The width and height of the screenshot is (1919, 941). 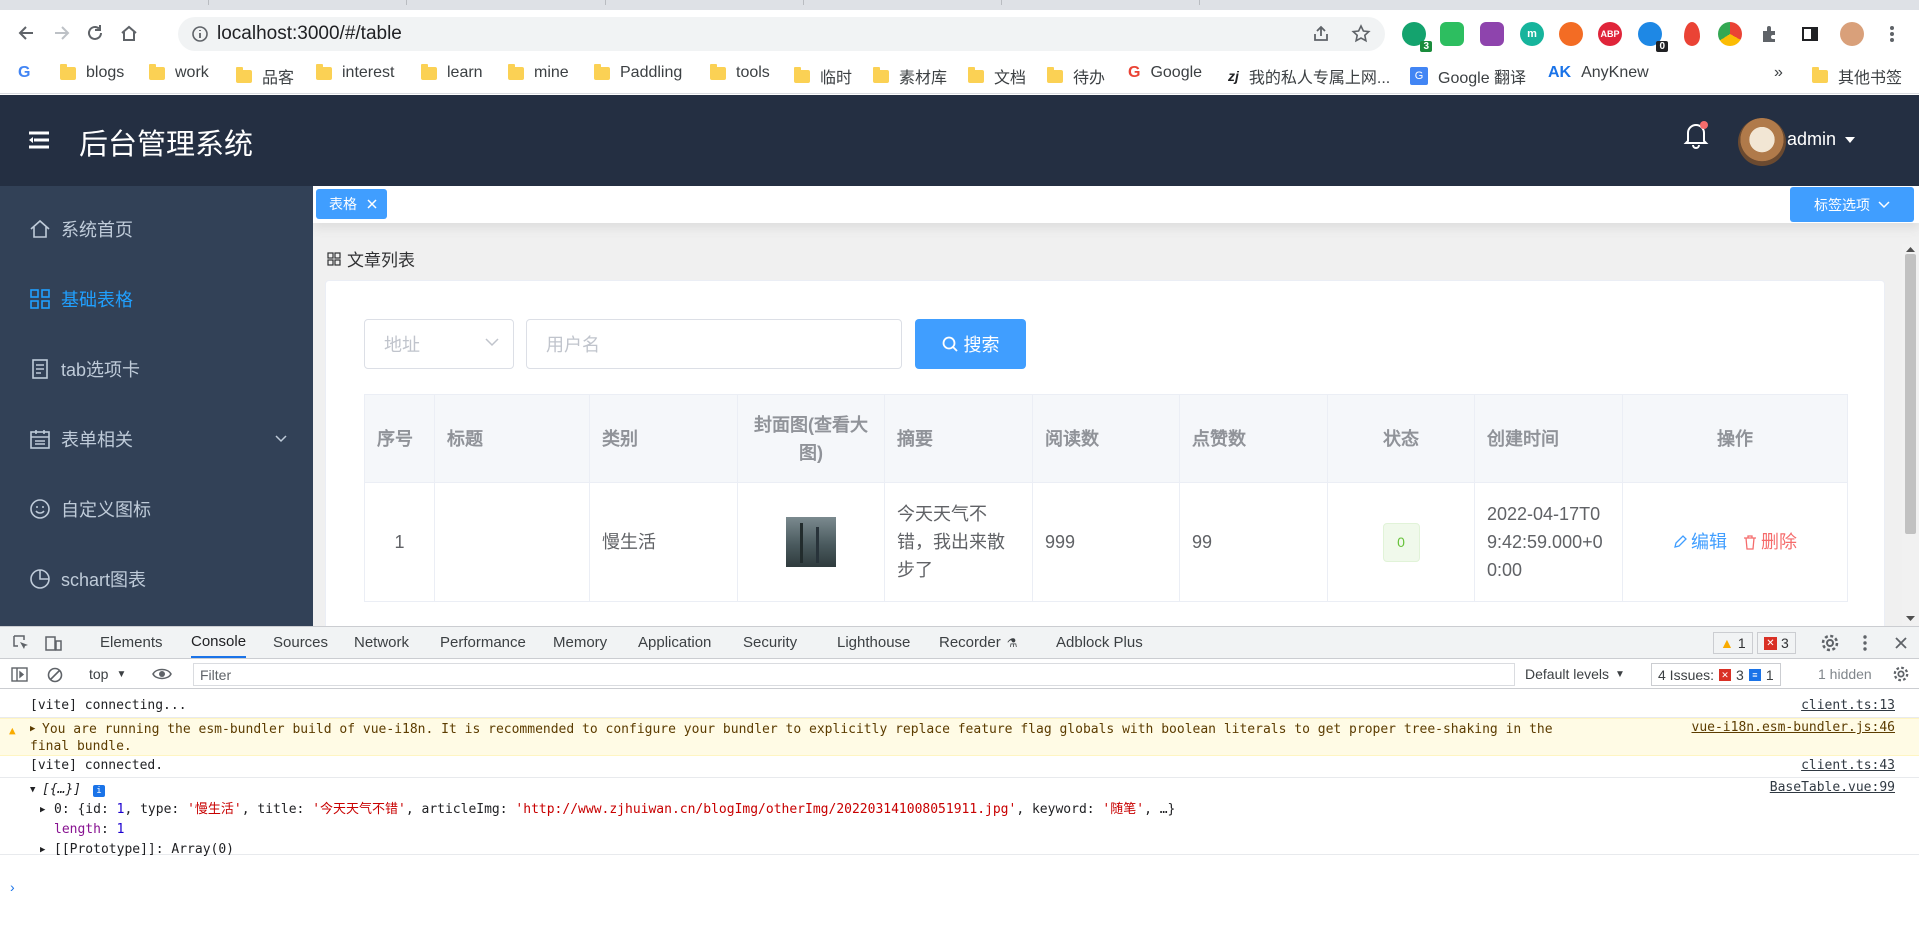 I want to click on bookmark-folder: 待办, so click(x=1076, y=76).